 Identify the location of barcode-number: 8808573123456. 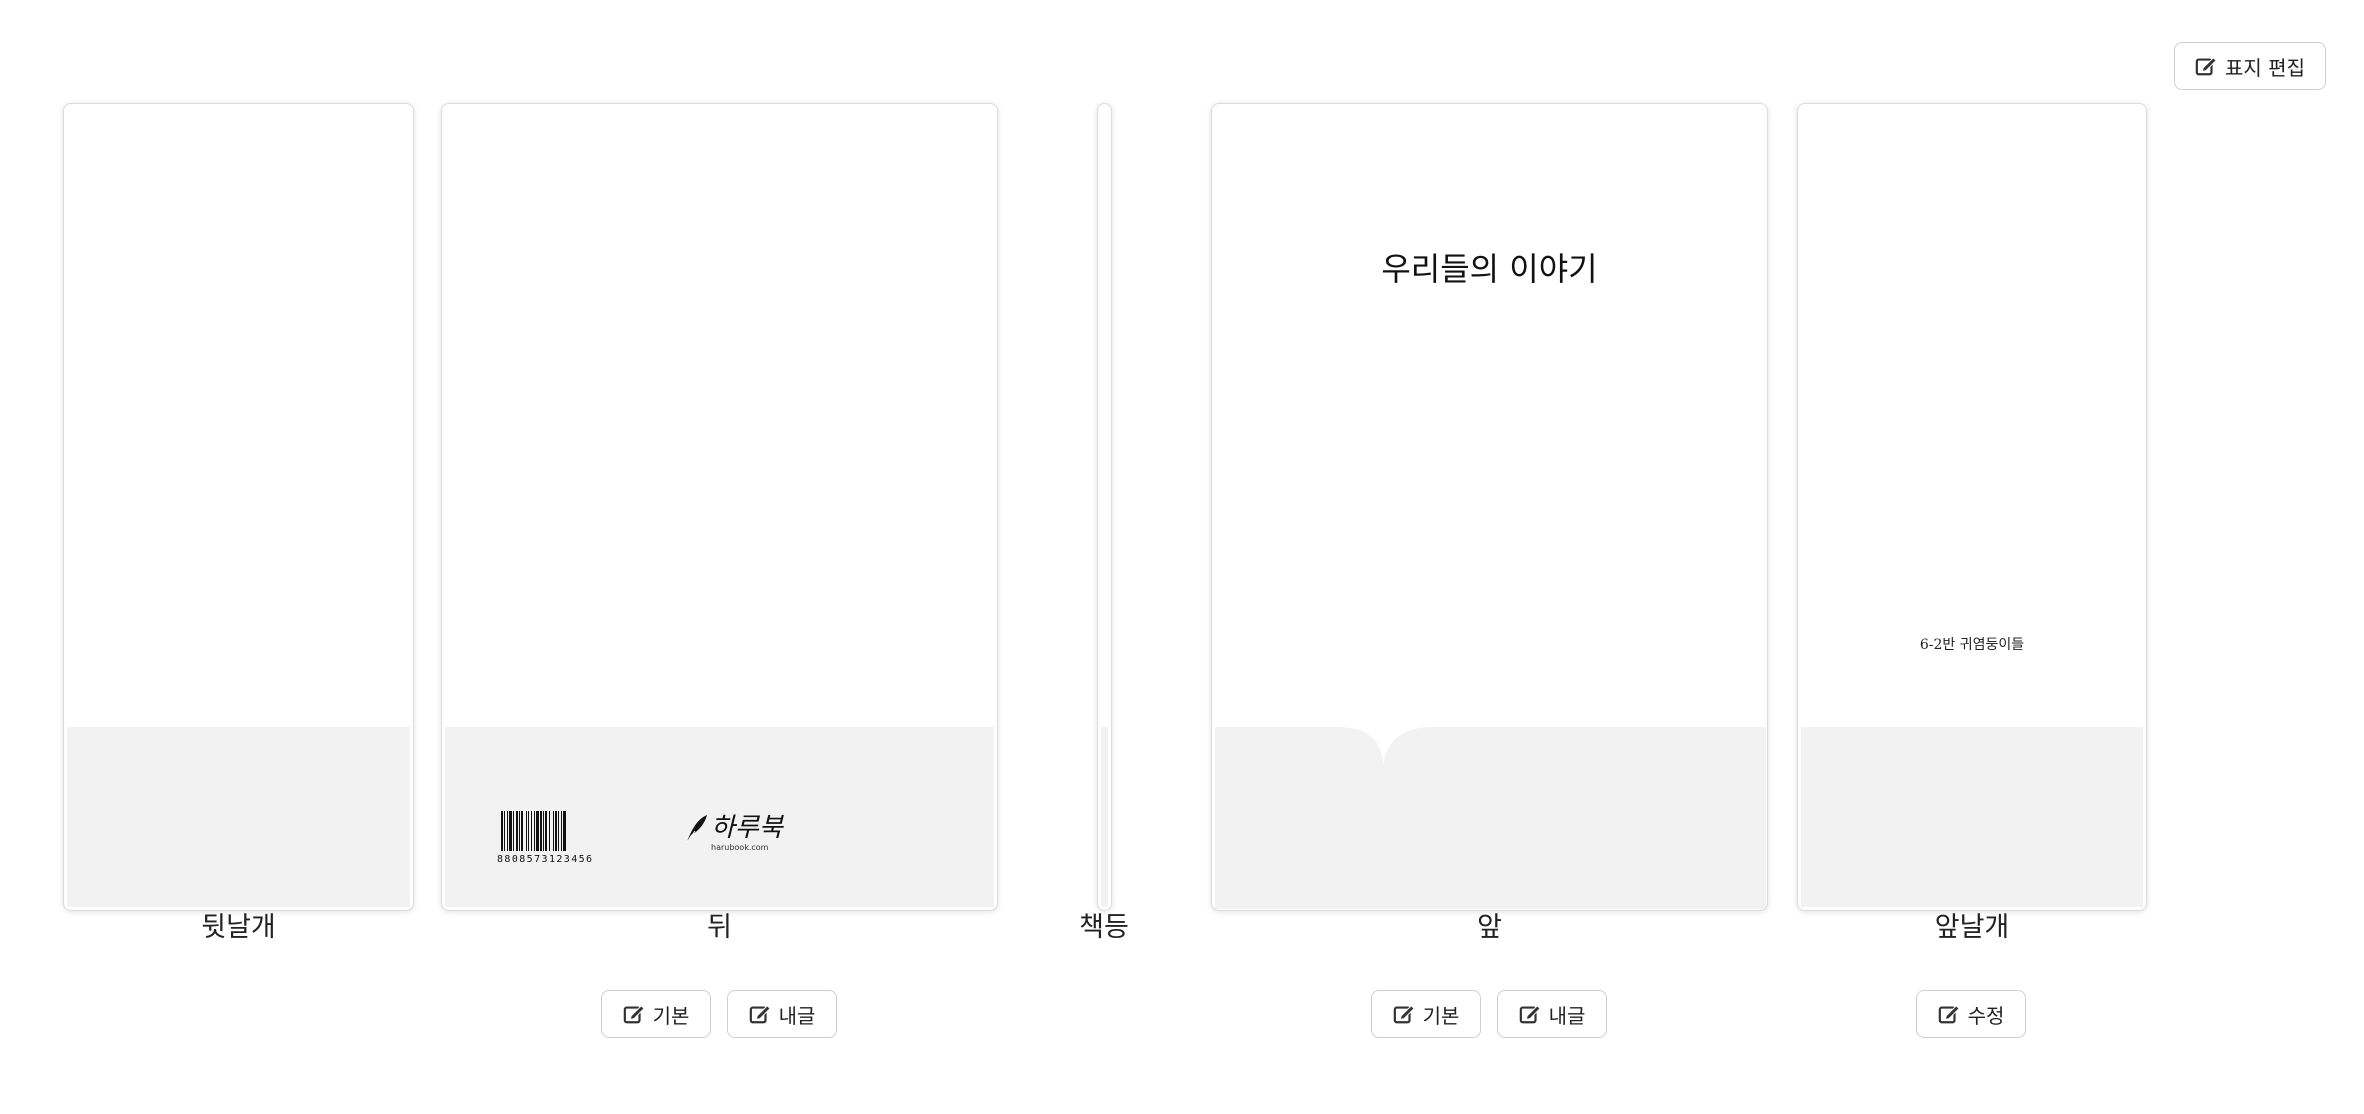
(545, 859).